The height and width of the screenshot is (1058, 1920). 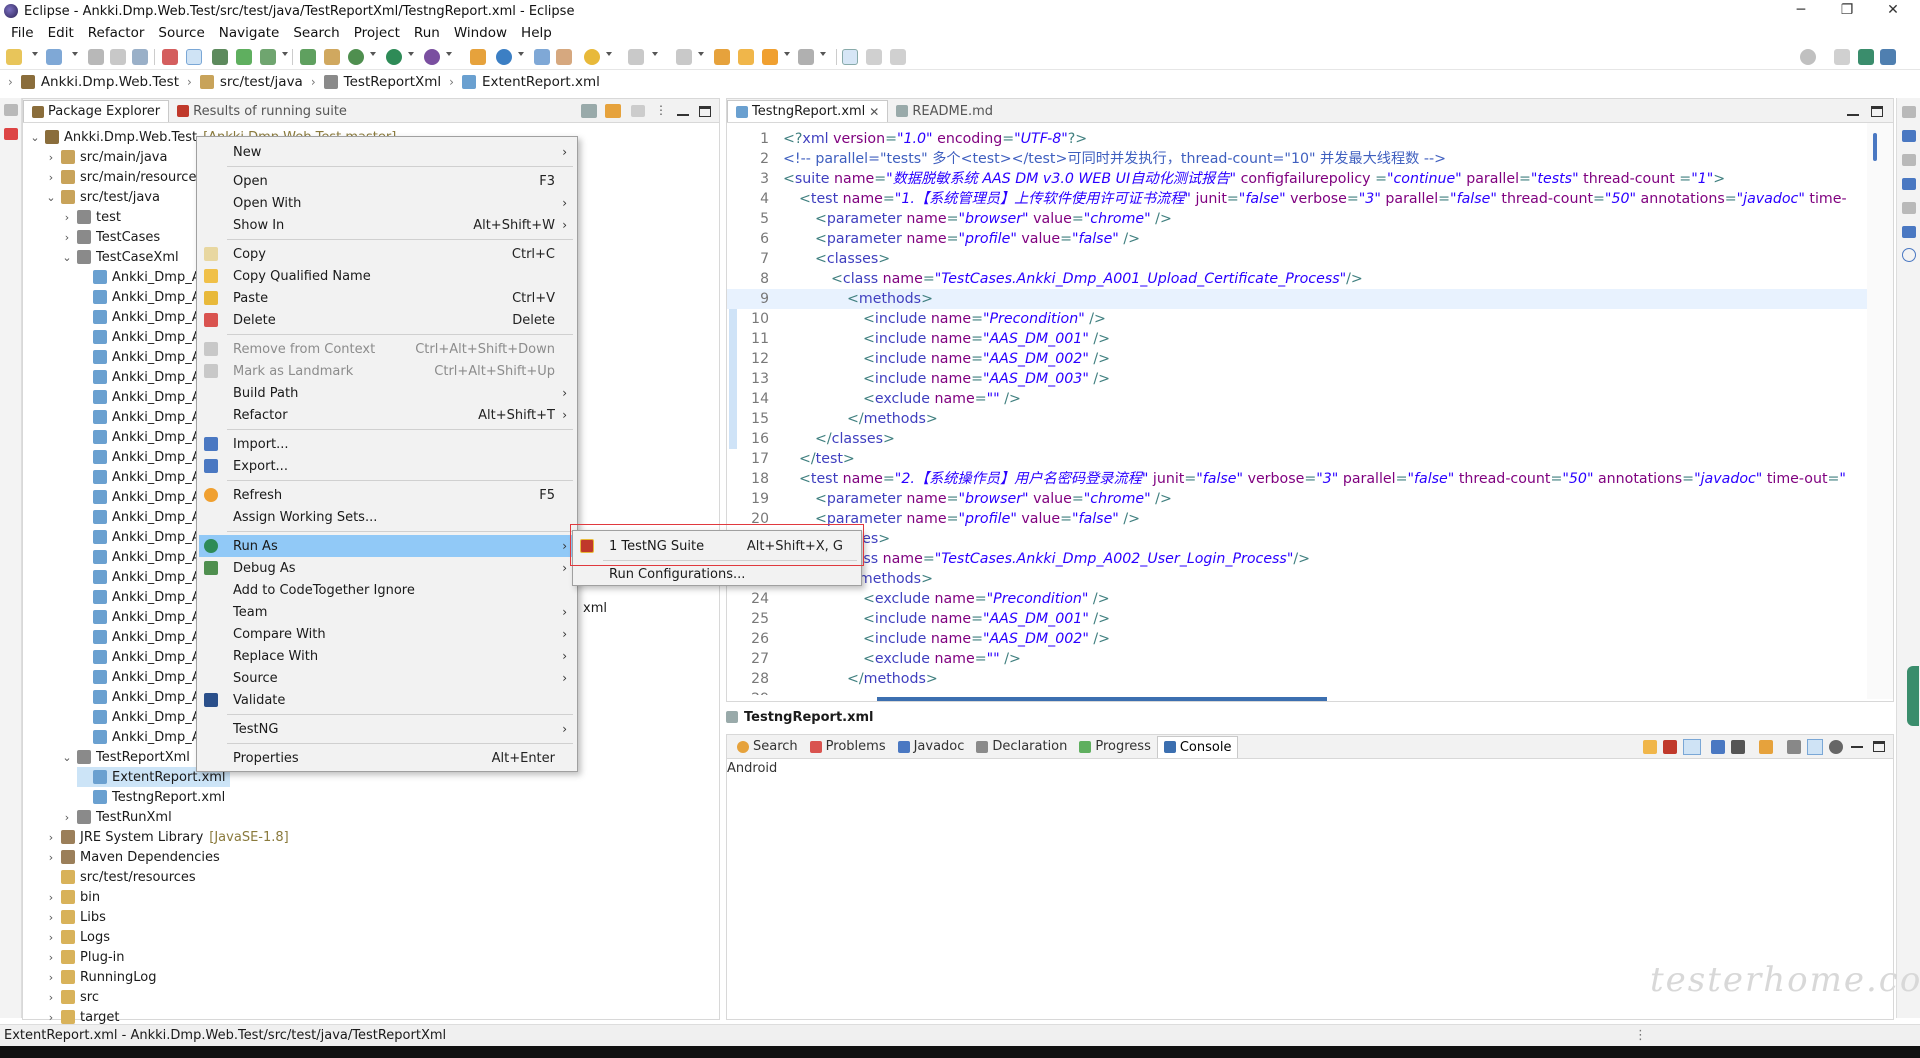 What do you see at coordinates (382, 82) in the screenshot?
I see `breadcrumb-package: TestReportXml` at bounding box center [382, 82].